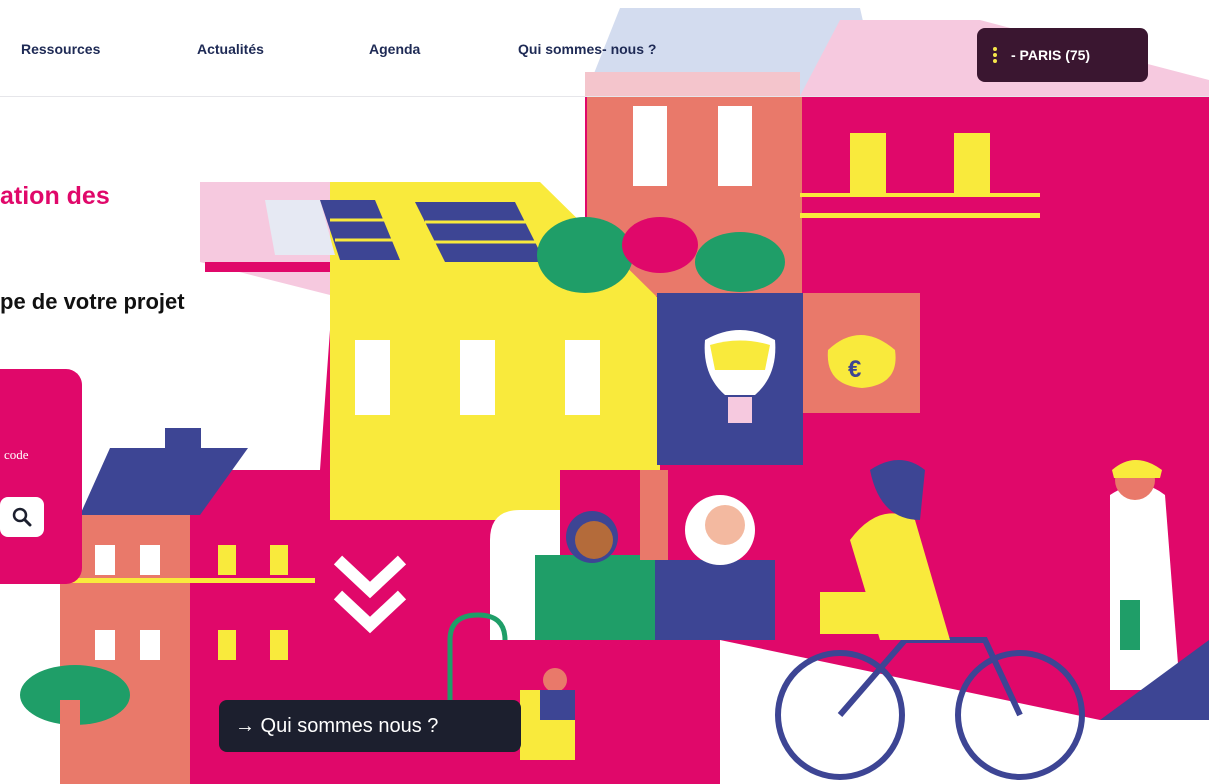 This screenshot has height=784, width=1209. I want to click on hero-title: ation des, so click(55, 196).